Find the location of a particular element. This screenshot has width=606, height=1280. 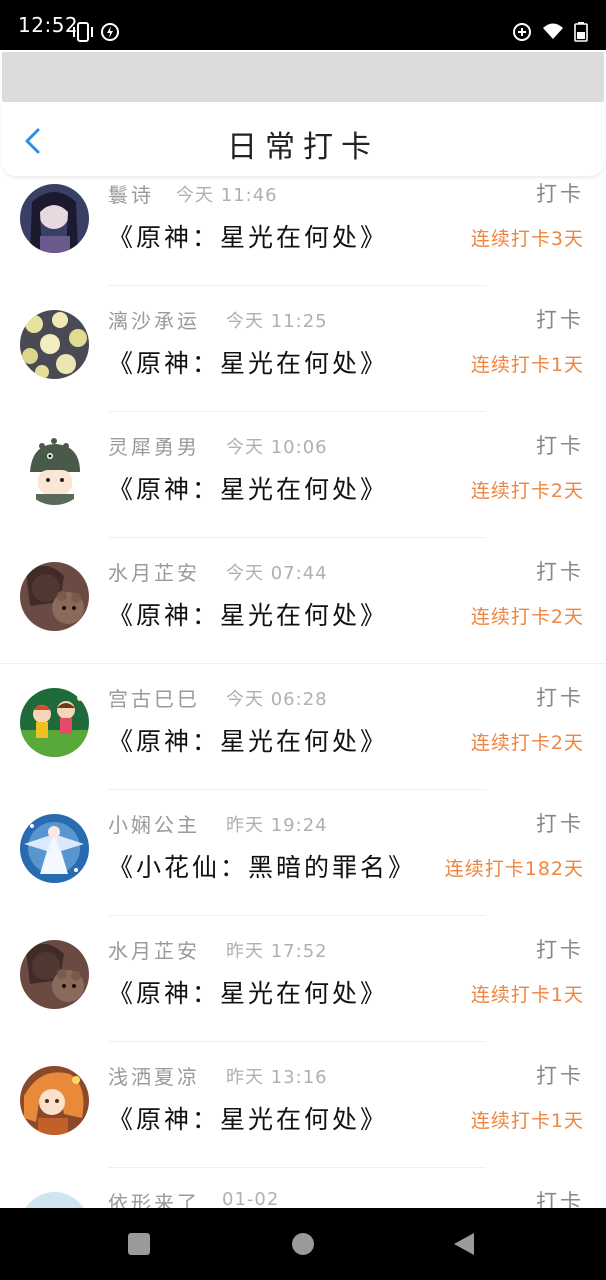

header: 日常打卡 is located at coordinates (303, 139).